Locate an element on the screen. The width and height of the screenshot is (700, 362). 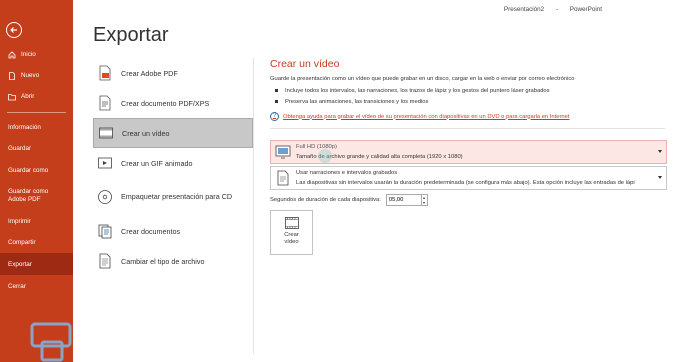
option-crear-video: Crear un vídeo is located at coordinates (173, 133).